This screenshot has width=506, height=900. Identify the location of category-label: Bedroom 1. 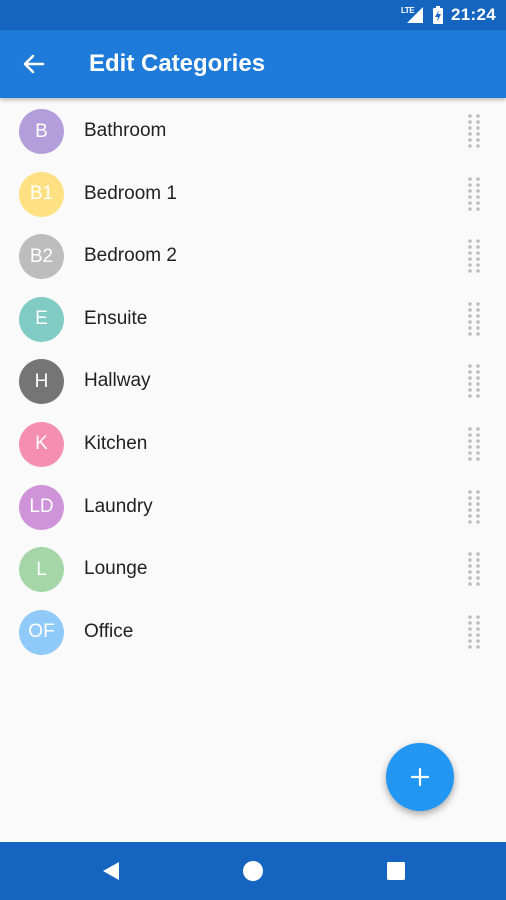
(130, 193).